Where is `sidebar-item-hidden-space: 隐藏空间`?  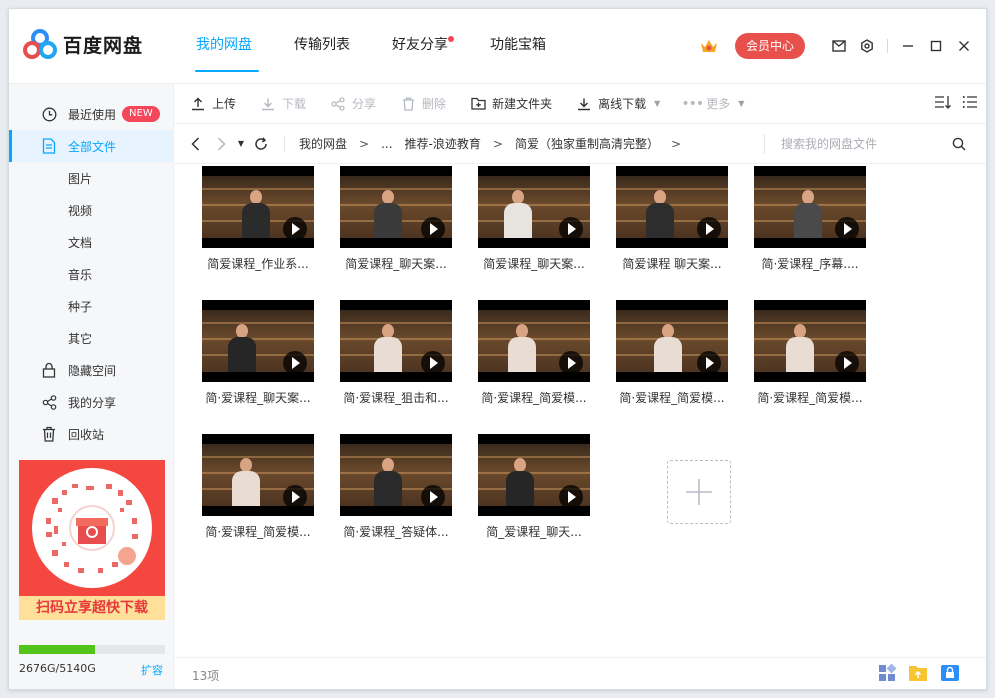 sidebar-item-hidden-space: 隐藏空间 is located at coordinates (91, 370).